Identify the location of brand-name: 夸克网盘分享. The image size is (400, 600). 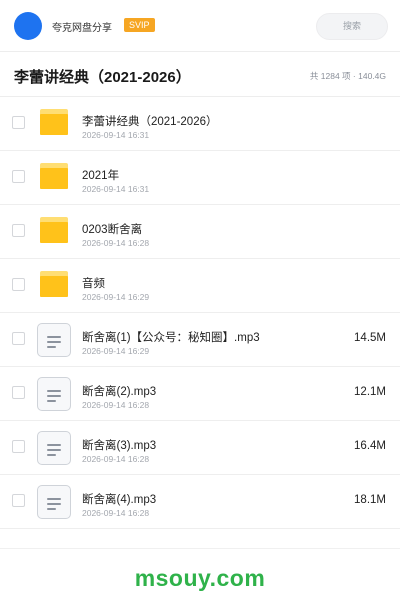
(82, 28).